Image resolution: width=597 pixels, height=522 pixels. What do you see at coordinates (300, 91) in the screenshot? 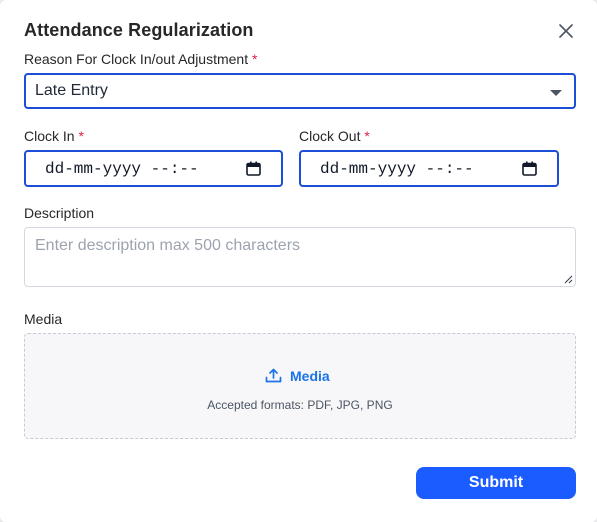
I see `reason-select: Late Entry` at bounding box center [300, 91].